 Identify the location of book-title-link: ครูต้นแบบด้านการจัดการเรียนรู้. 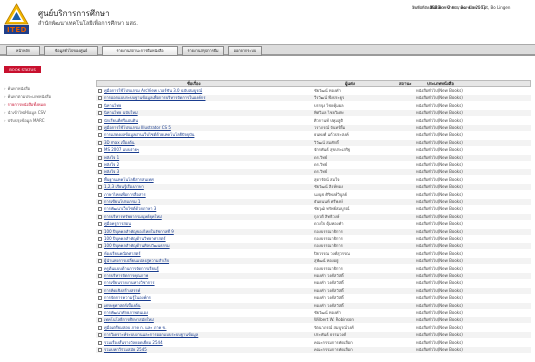
(204, 269).